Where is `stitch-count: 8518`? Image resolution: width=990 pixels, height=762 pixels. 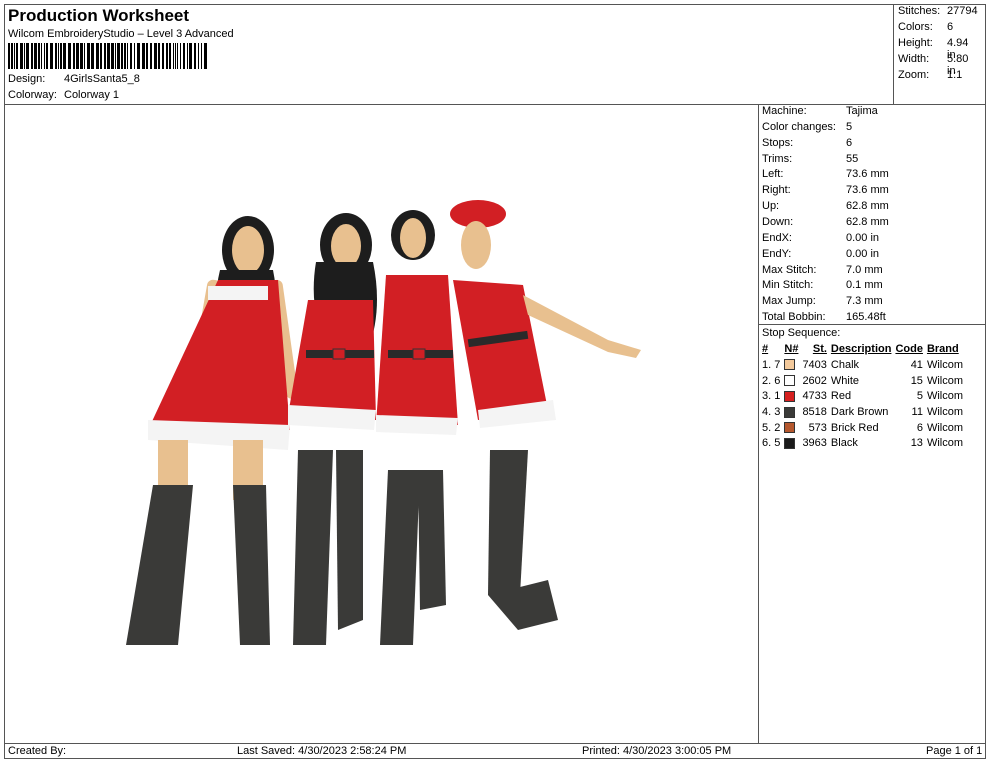 stitch-count: 8518 is located at coordinates (814, 411).